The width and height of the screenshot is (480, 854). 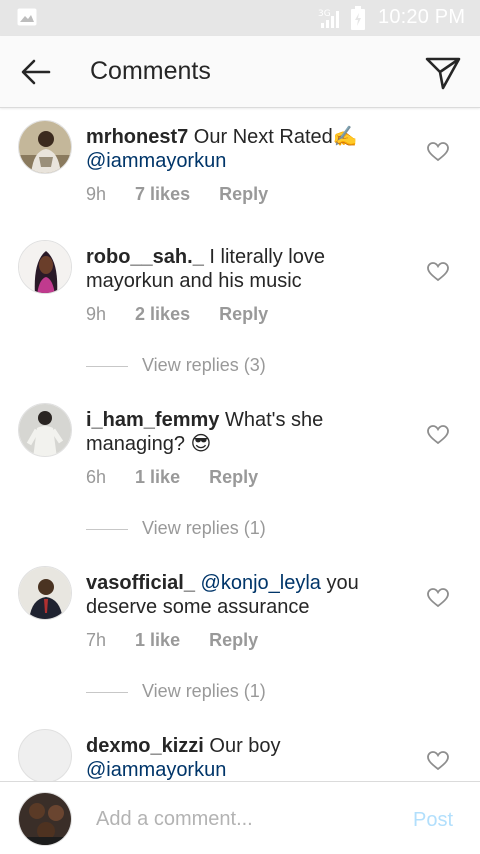 I want to click on comment-meta: 6h 1 like Reply, so click(x=184, y=477).